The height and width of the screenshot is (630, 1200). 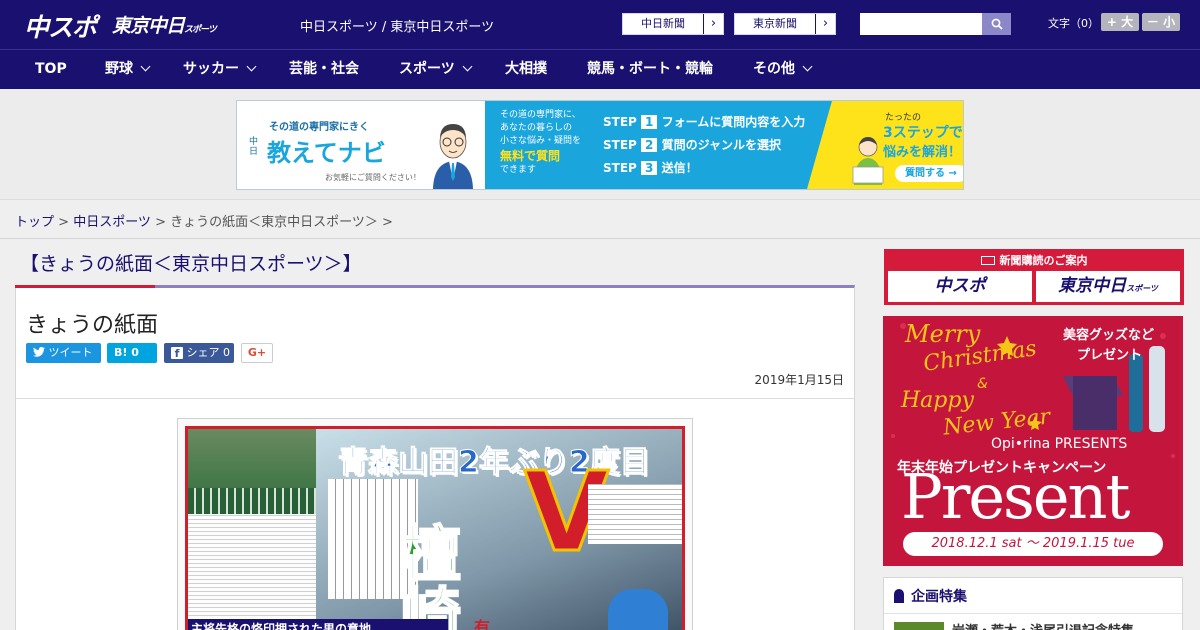 What do you see at coordinates (663, 23) in the screenshot?
I see `chunichi-shimbun-label: 中日新聞` at bounding box center [663, 23].